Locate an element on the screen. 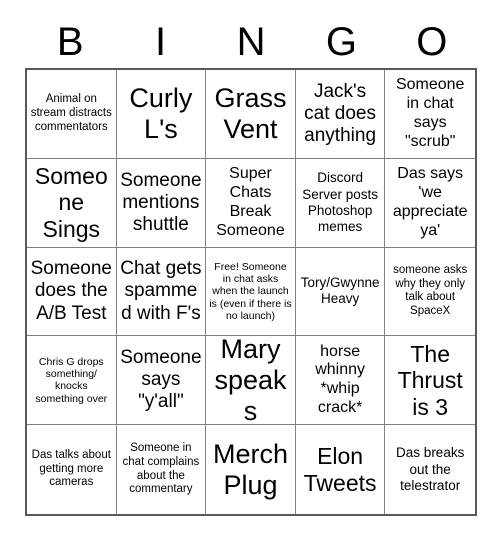 Image resolution: width=500 pixels, height=544 pixels. bingo-cell-o1: Someone in chat says "scrub" is located at coordinates (430, 114).